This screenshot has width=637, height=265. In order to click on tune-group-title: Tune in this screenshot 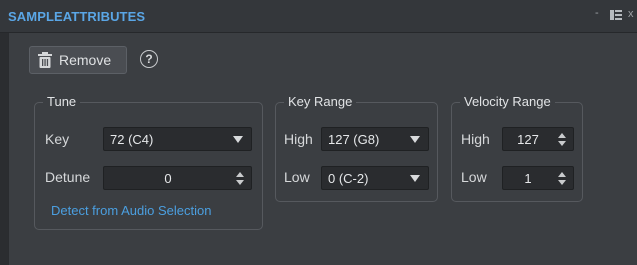, I will do `click(62, 101)`.